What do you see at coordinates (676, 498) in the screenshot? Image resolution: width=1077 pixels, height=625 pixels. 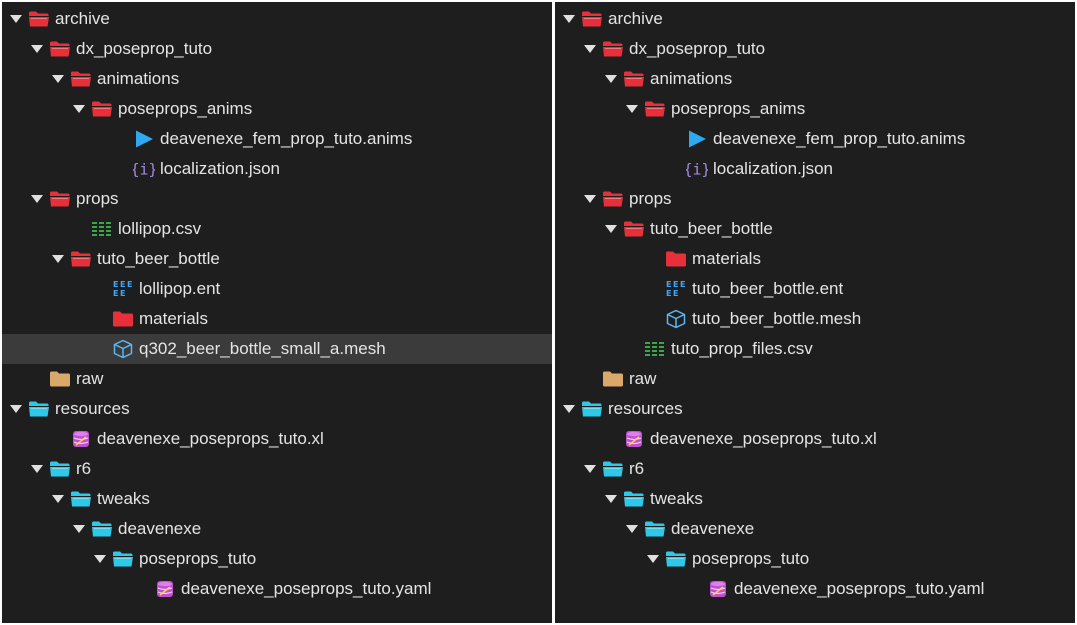 I see `tree-item-label: tweaks` at bounding box center [676, 498].